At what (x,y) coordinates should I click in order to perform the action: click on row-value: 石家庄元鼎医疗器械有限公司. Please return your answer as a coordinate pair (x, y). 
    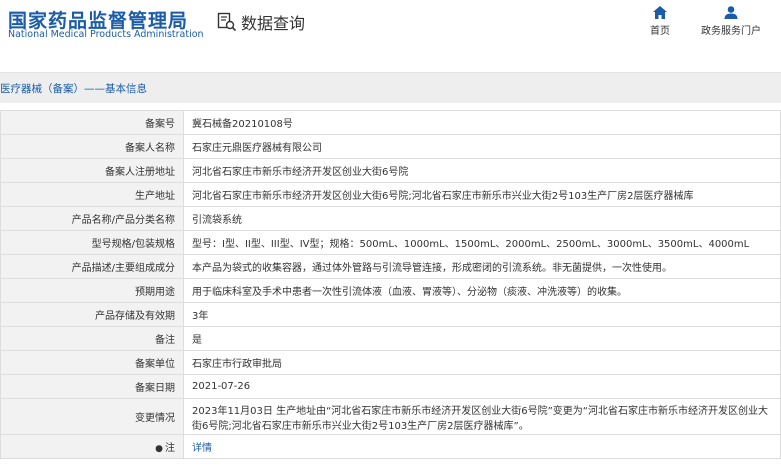
    Looking at the image, I should click on (482, 146).